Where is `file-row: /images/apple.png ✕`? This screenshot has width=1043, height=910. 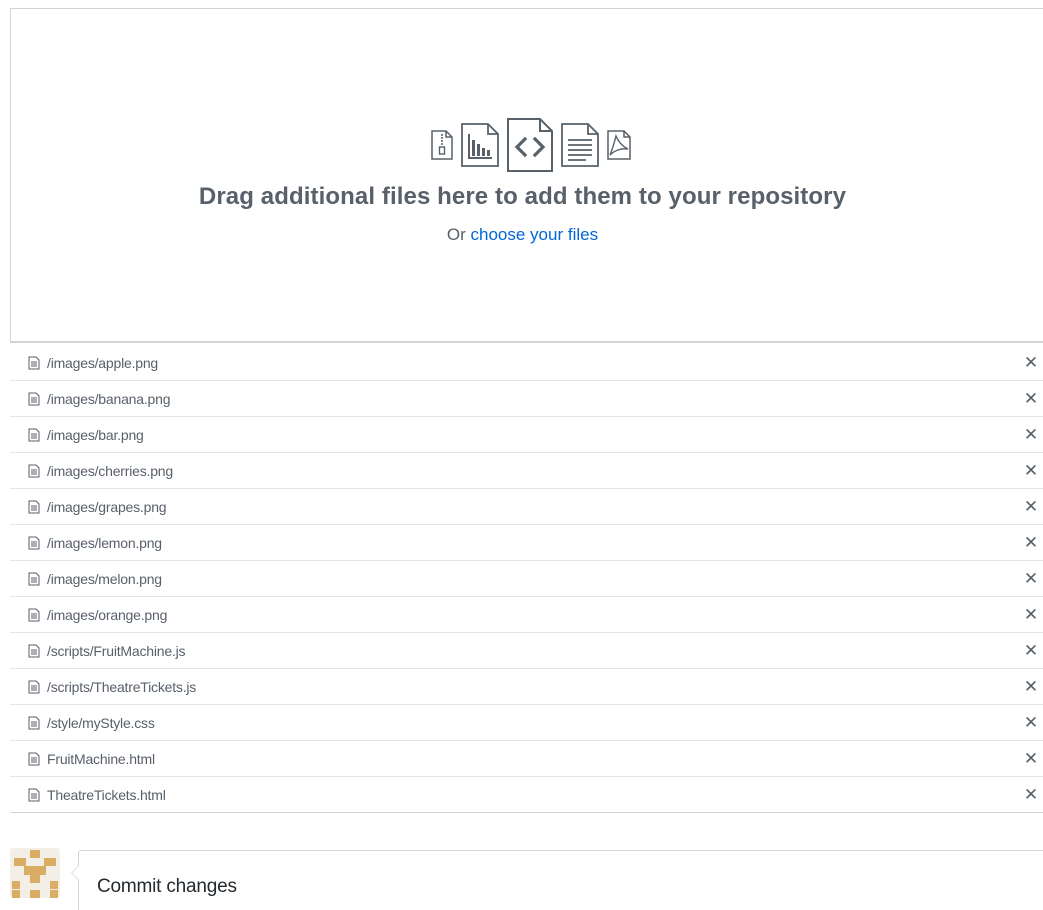 file-row: /images/apple.png ✕ is located at coordinates (526, 363).